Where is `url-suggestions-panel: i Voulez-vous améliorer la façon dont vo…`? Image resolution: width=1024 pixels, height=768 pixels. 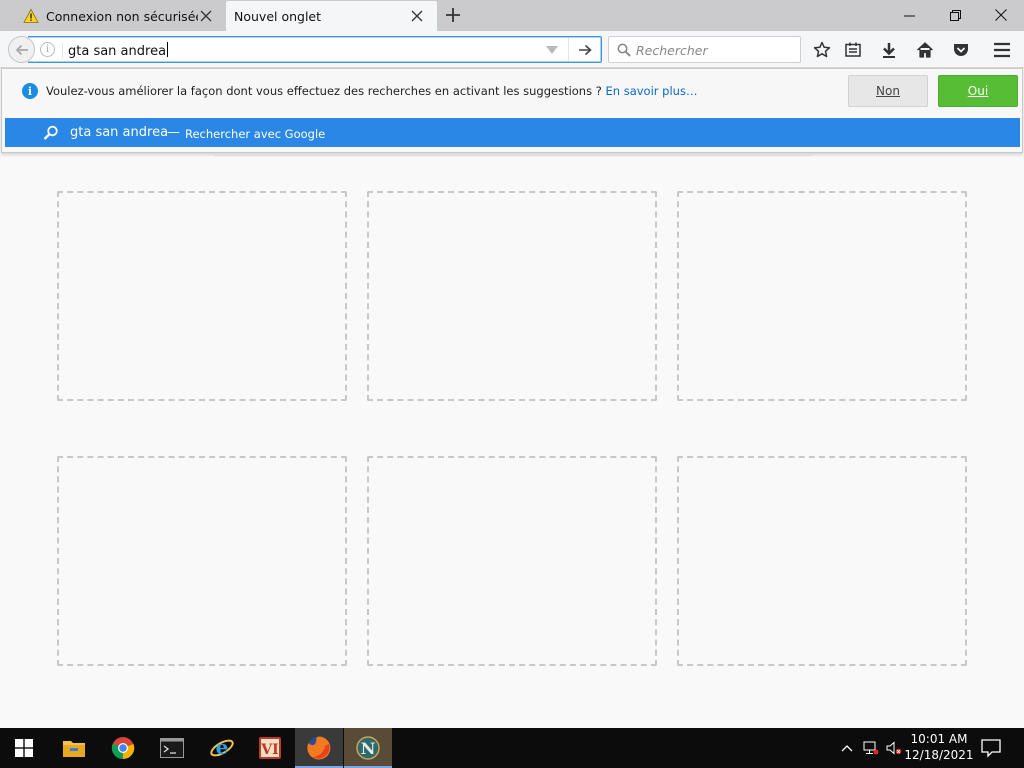
url-suggestions-panel: i Voulez-vous améliorer la façon dont vo… is located at coordinates (512, 110).